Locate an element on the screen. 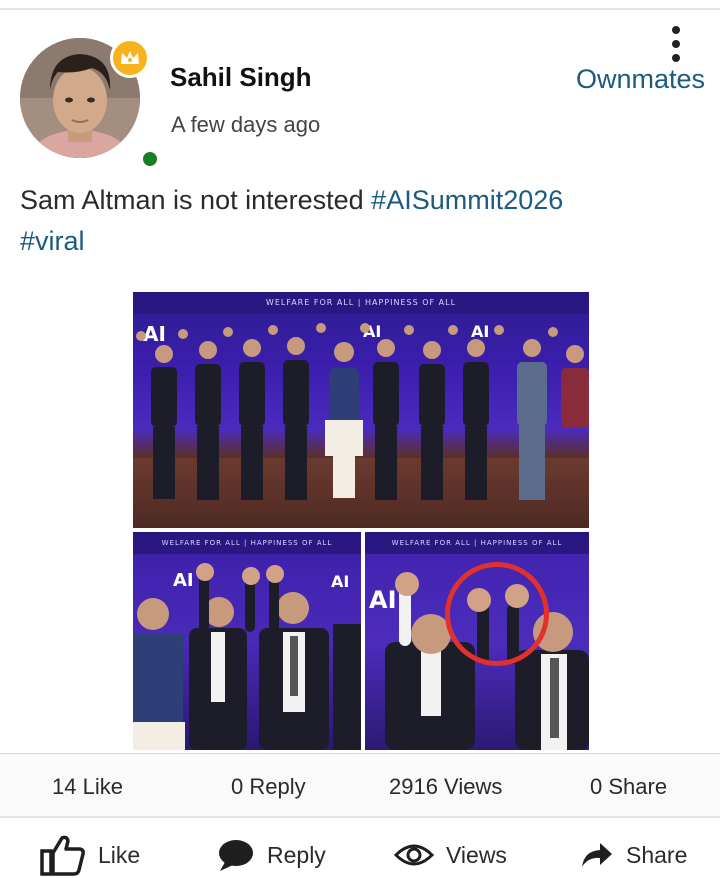  more-options-button is located at coordinates (676, 44).